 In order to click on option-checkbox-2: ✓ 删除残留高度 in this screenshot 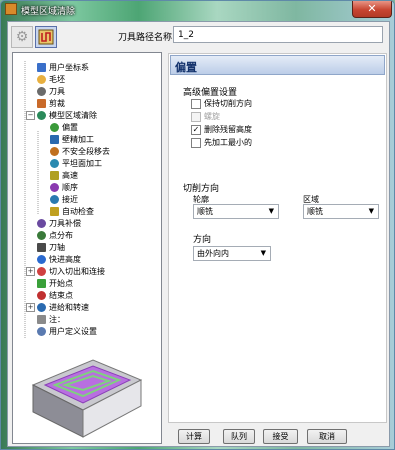, I will do `click(221, 129)`.